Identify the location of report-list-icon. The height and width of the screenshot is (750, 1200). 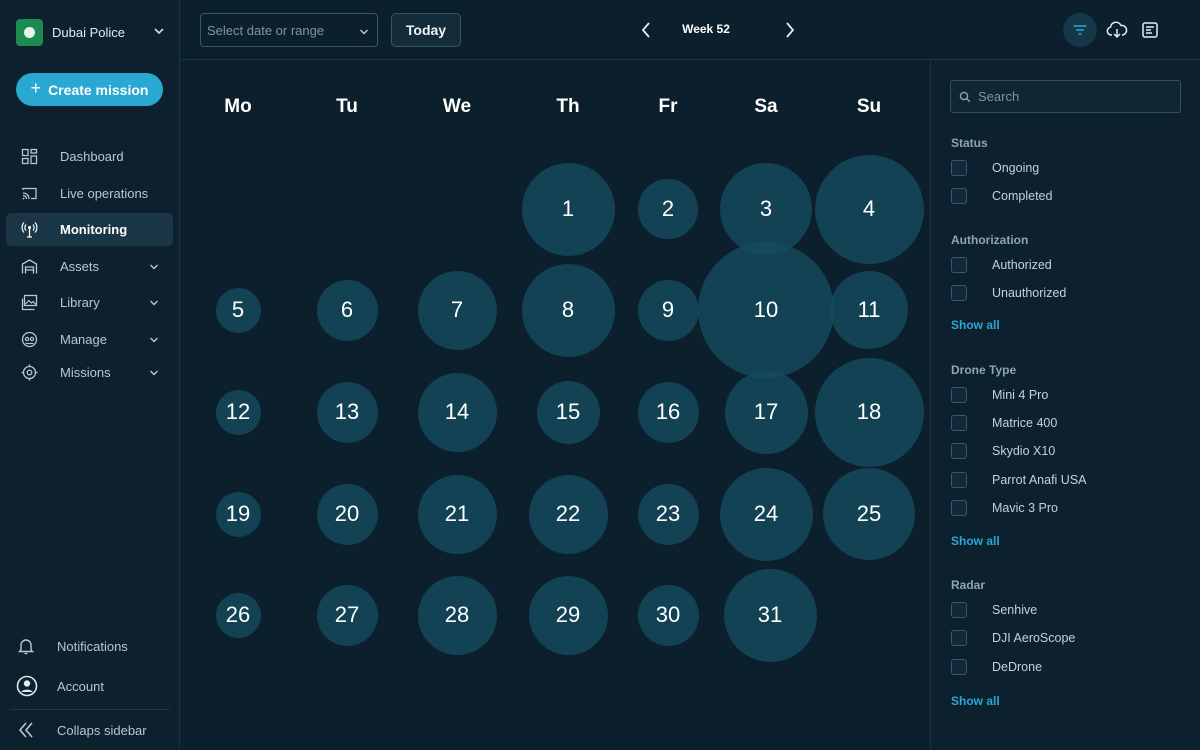
(1150, 30).